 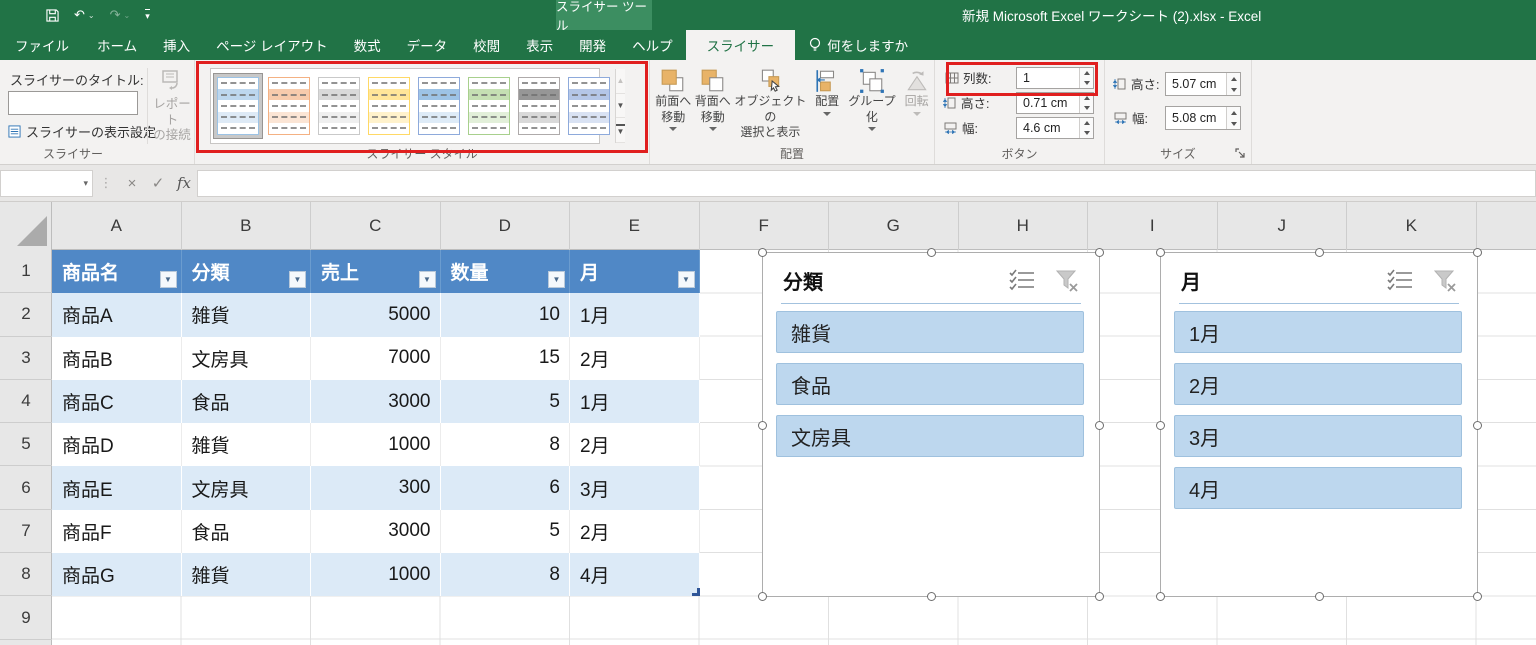 I want to click on send-backward-menu-chevron, so click(x=712, y=129).